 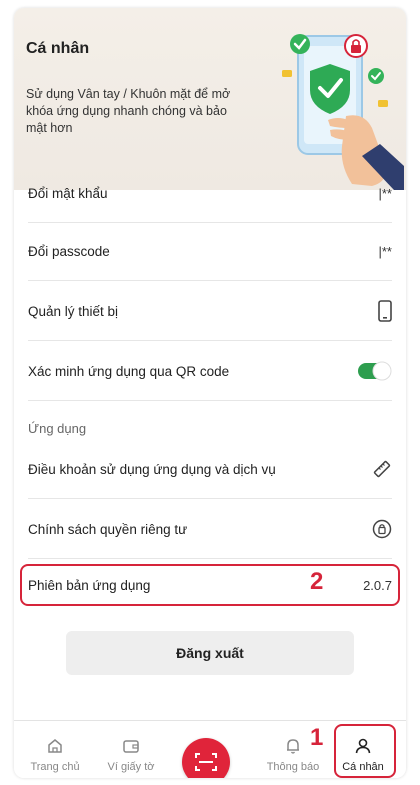 I want to click on version-row: Phiên bản ứng dụng 2.0.7, so click(x=210, y=585).